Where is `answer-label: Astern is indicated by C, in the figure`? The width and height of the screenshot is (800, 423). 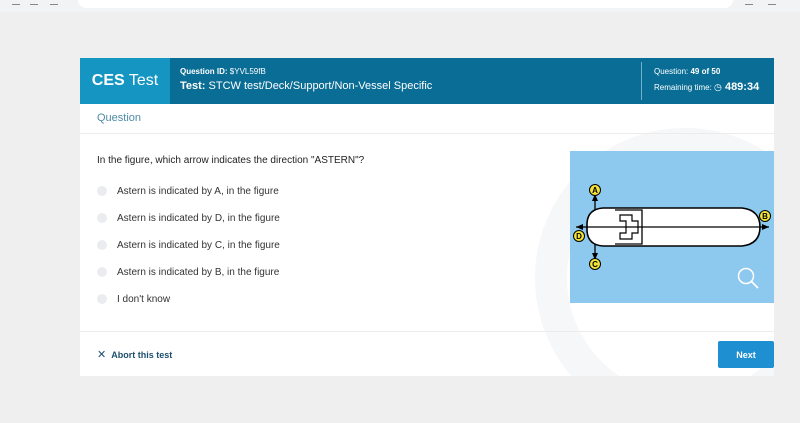
answer-label: Astern is indicated by C, in the figure is located at coordinates (198, 245).